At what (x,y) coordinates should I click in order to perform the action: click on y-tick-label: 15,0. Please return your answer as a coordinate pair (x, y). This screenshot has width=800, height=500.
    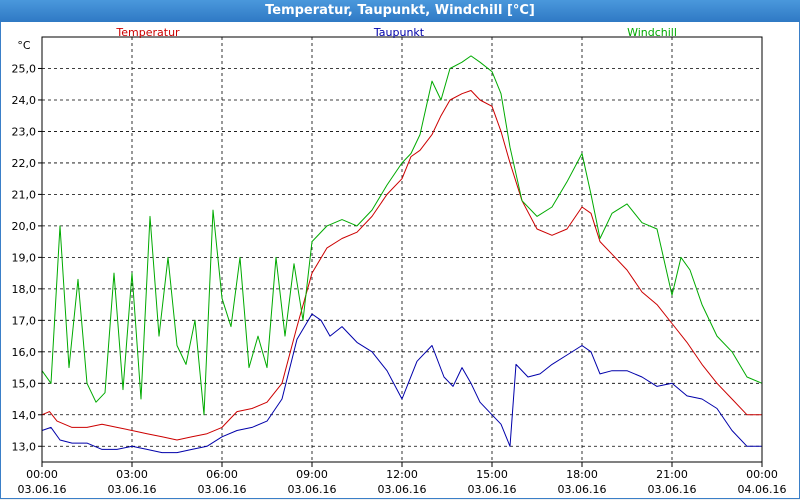
    Looking at the image, I should click on (24, 383).